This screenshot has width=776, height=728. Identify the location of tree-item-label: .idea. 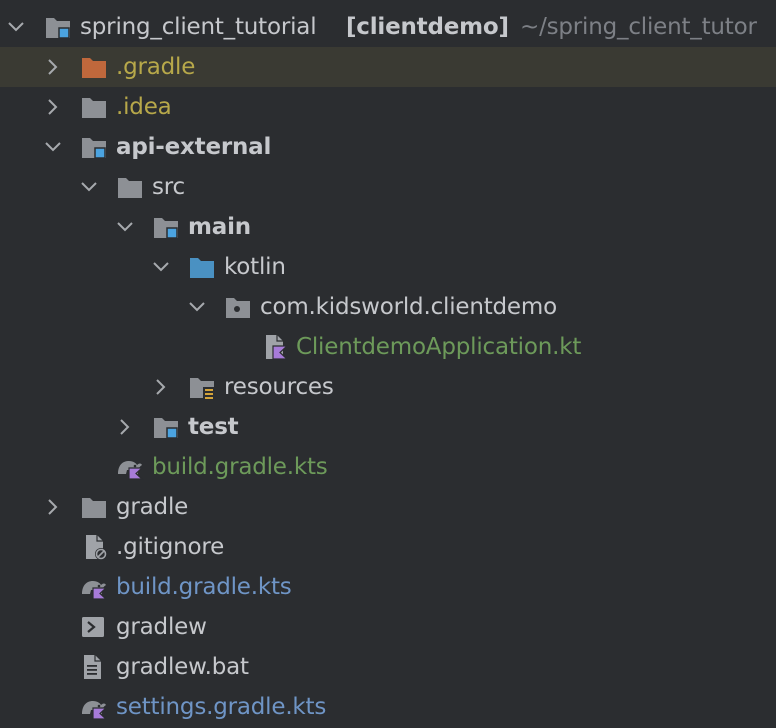
(144, 107).